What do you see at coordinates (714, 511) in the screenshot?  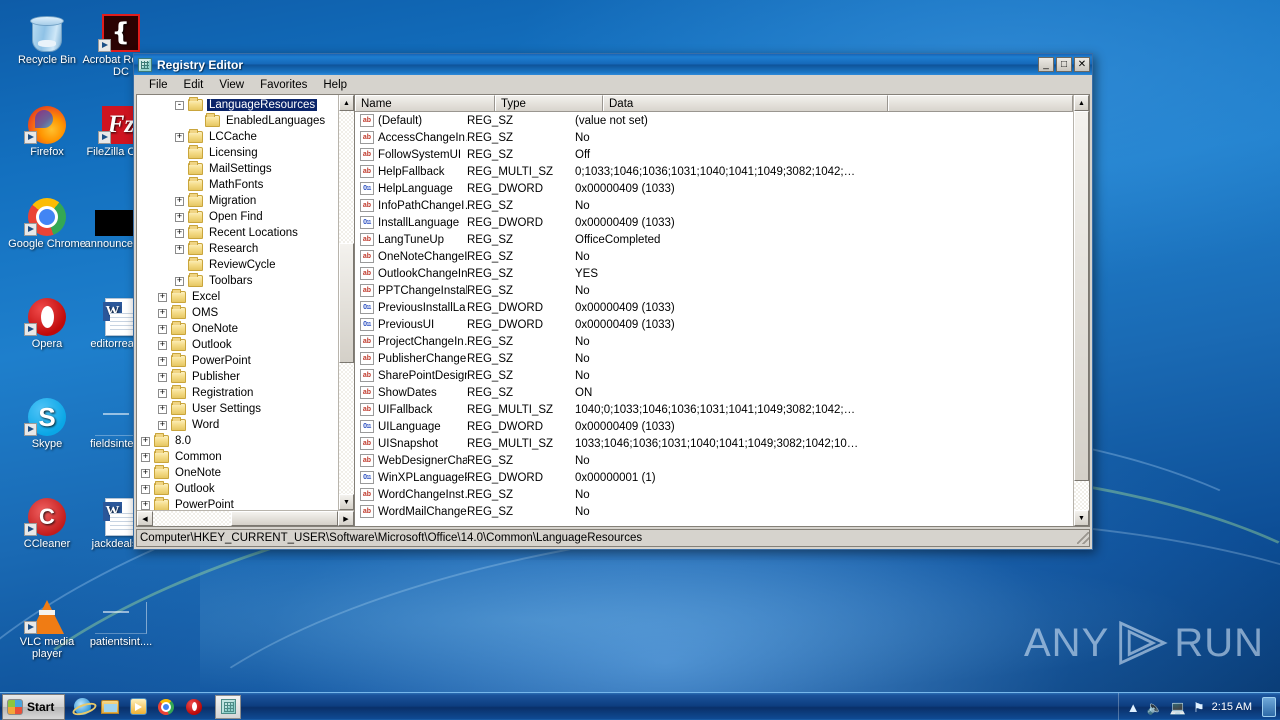 I see `registry-value-row: ab WordMailChange…REG_SZ No` at bounding box center [714, 511].